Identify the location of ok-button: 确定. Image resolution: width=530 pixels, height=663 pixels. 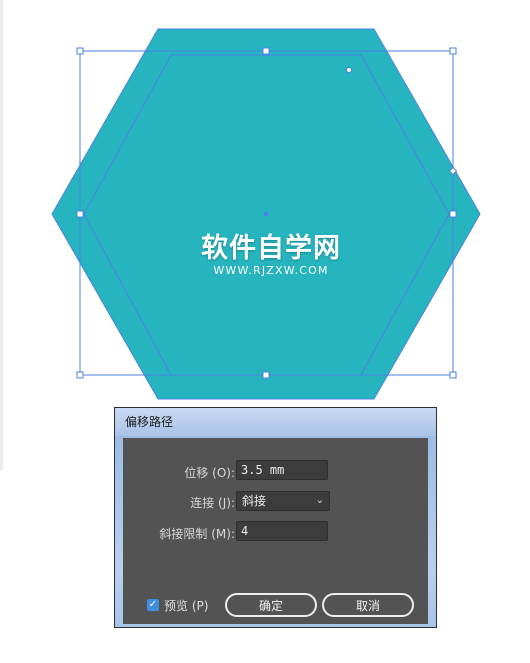
(271, 605).